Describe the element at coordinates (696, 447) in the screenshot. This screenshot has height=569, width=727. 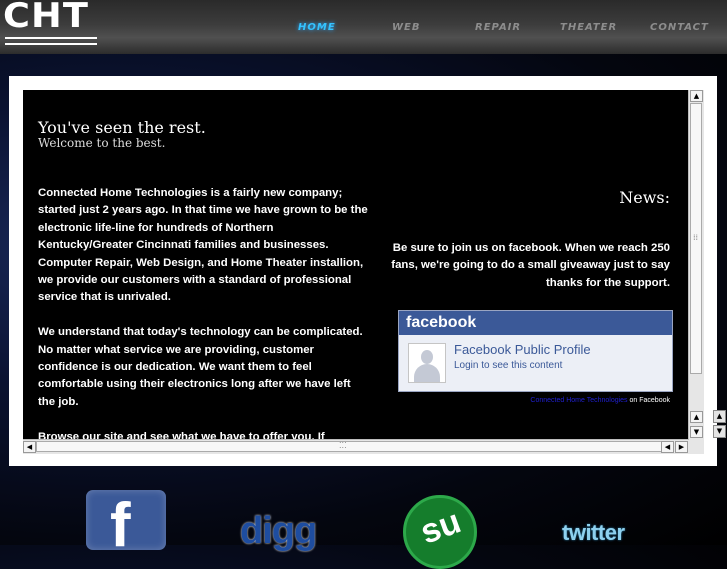
I see `scrollbar-corner` at that location.